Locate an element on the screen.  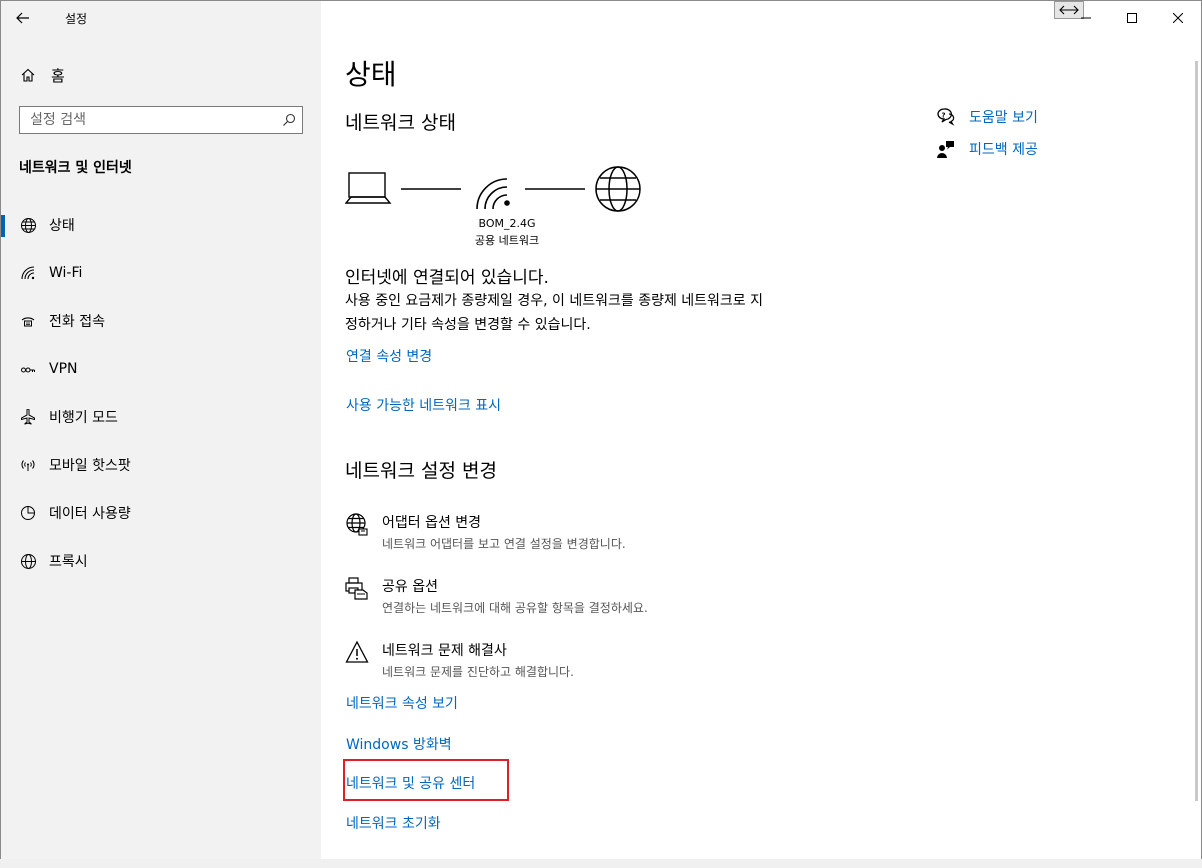
sidebar-item-label: 비행기 모드 is located at coordinates (83, 418).